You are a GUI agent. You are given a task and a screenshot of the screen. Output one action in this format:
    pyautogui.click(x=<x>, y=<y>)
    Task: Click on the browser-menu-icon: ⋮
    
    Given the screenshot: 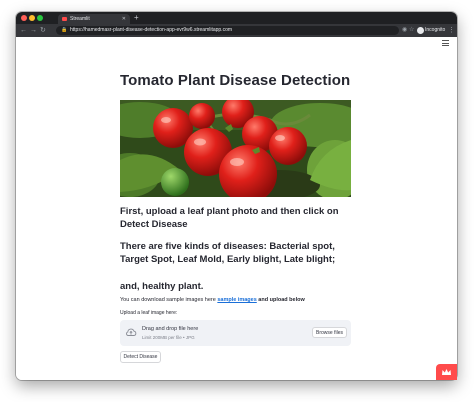 What is the action you would take?
    pyautogui.click(x=451, y=30)
    